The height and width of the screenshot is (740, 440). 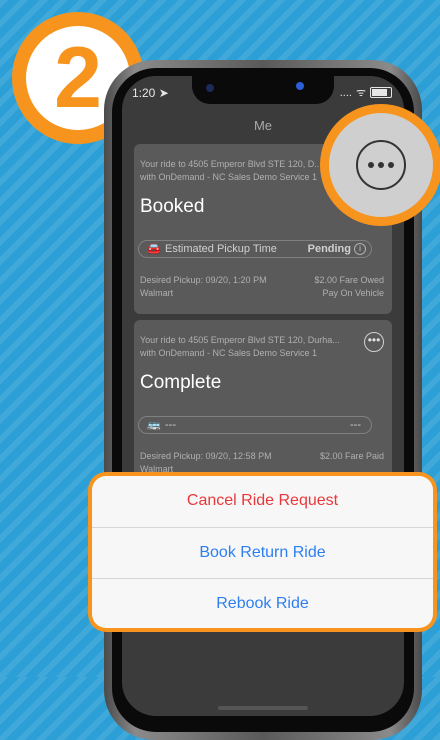 I want to click on fare-status: $2.00 Fare Paid, so click(x=351, y=456).